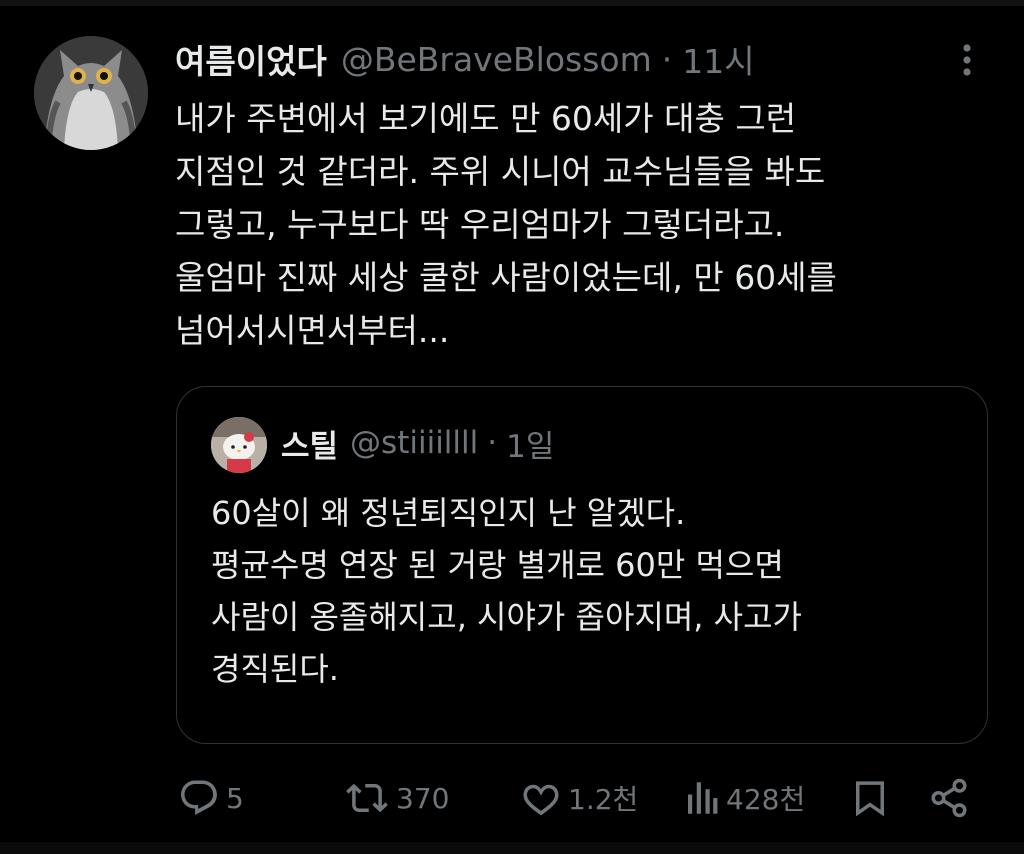 The width and height of the screenshot is (1024, 854). I want to click on bookmark-button, so click(870, 798).